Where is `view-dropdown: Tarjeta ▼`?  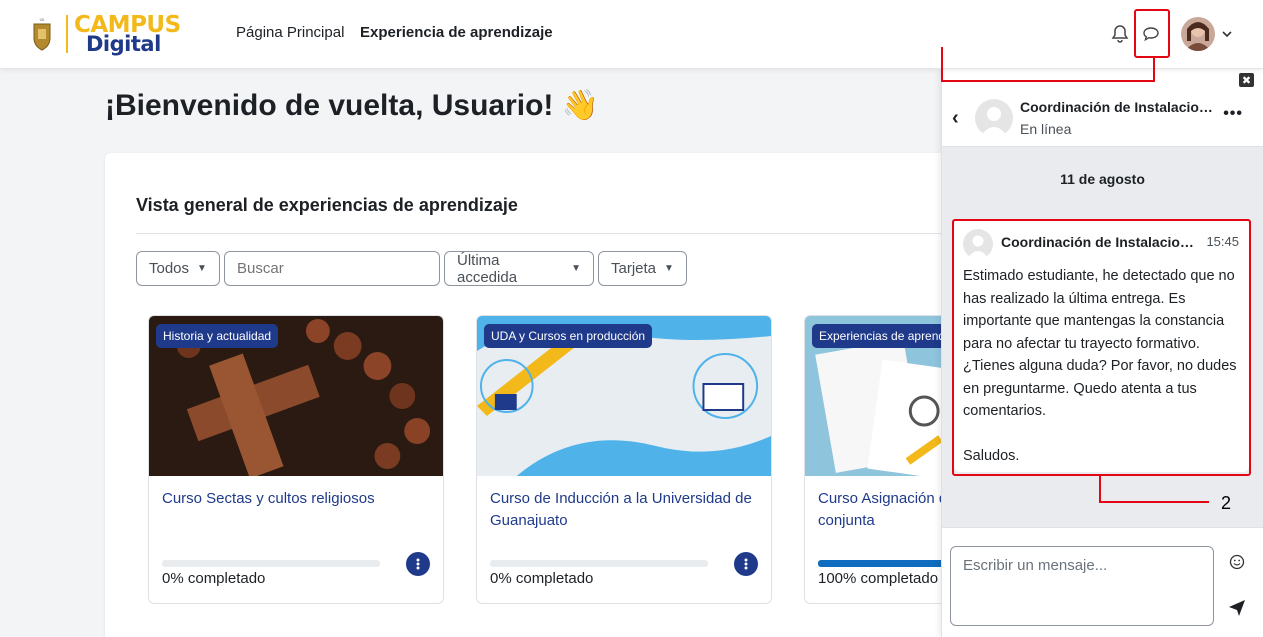 view-dropdown: Tarjeta ▼ is located at coordinates (642, 268).